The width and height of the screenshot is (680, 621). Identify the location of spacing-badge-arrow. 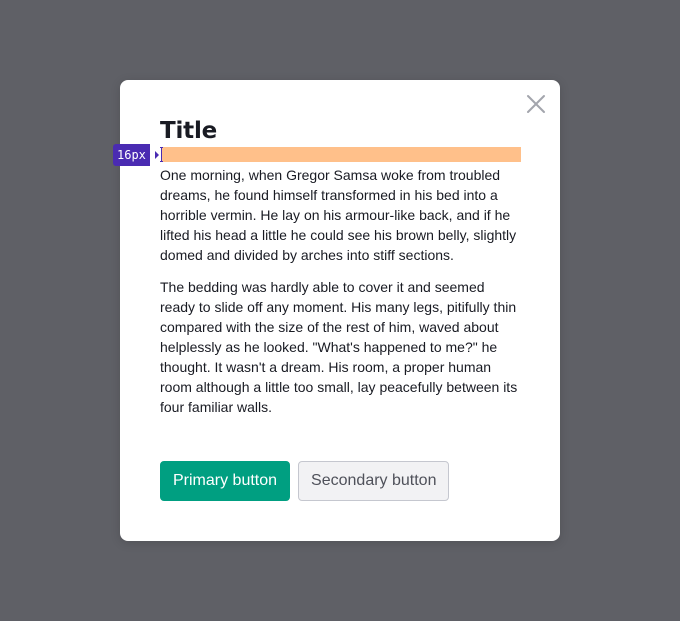
(157, 155).